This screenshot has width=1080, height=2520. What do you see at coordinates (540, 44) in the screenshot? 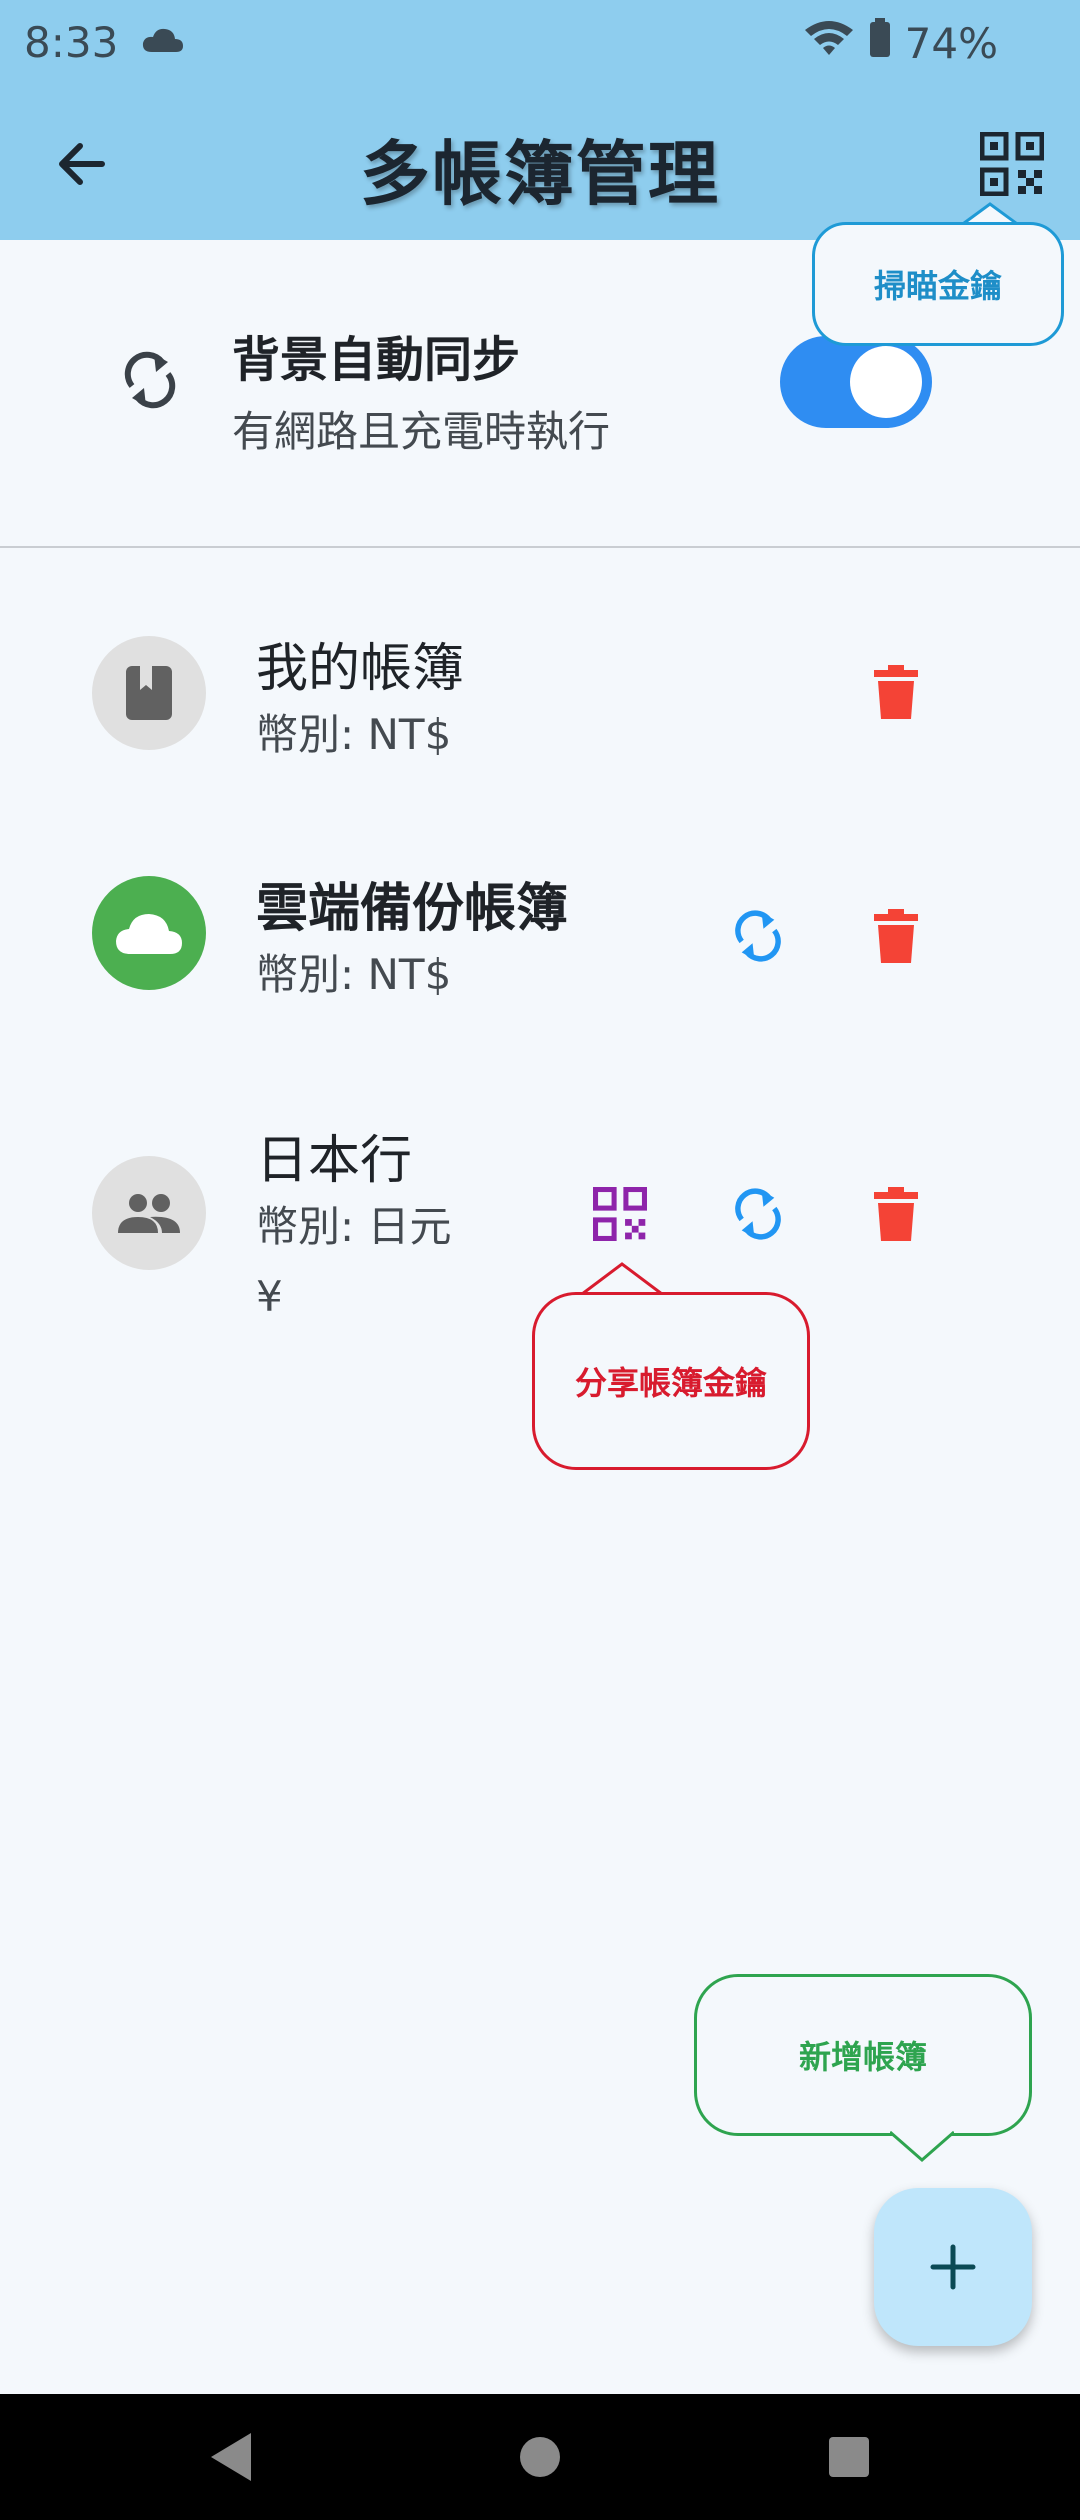
I see `status-bar: 8:33 74%` at bounding box center [540, 44].